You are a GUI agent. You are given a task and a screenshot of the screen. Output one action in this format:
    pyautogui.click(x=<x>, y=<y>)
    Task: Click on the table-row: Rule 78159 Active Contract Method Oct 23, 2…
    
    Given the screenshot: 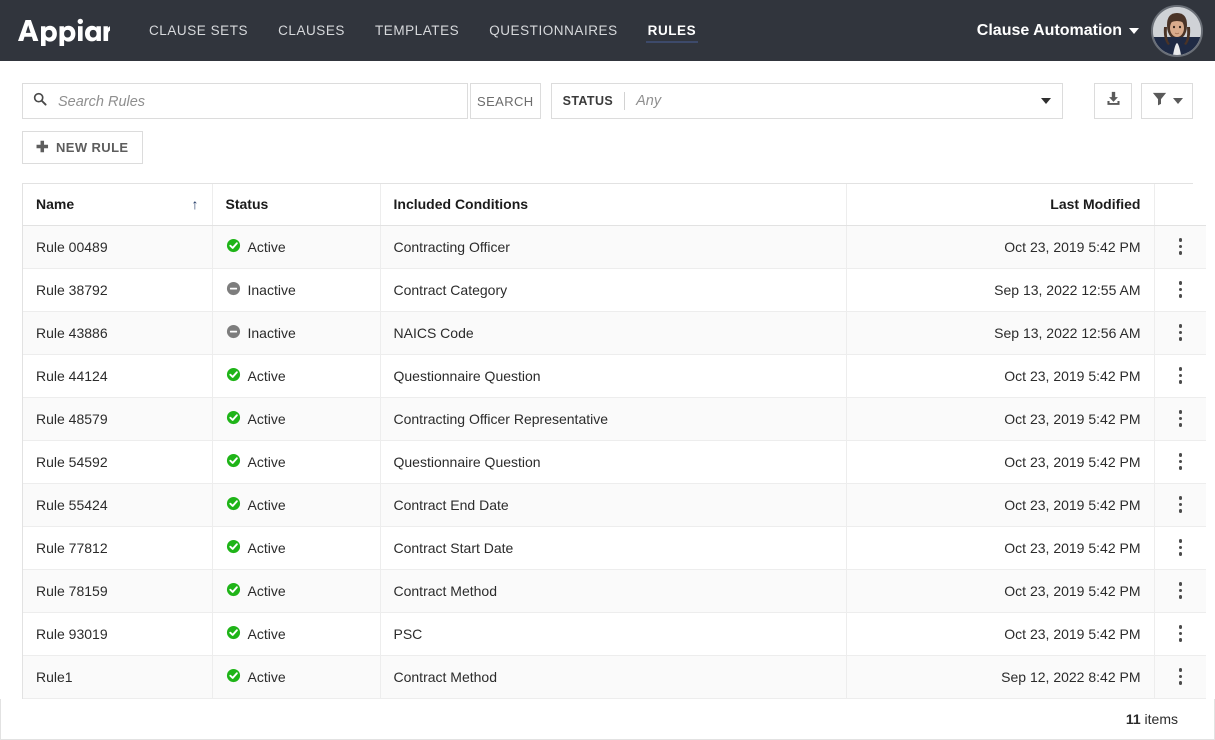 What is the action you would take?
    pyautogui.click(x=614, y=591)
    